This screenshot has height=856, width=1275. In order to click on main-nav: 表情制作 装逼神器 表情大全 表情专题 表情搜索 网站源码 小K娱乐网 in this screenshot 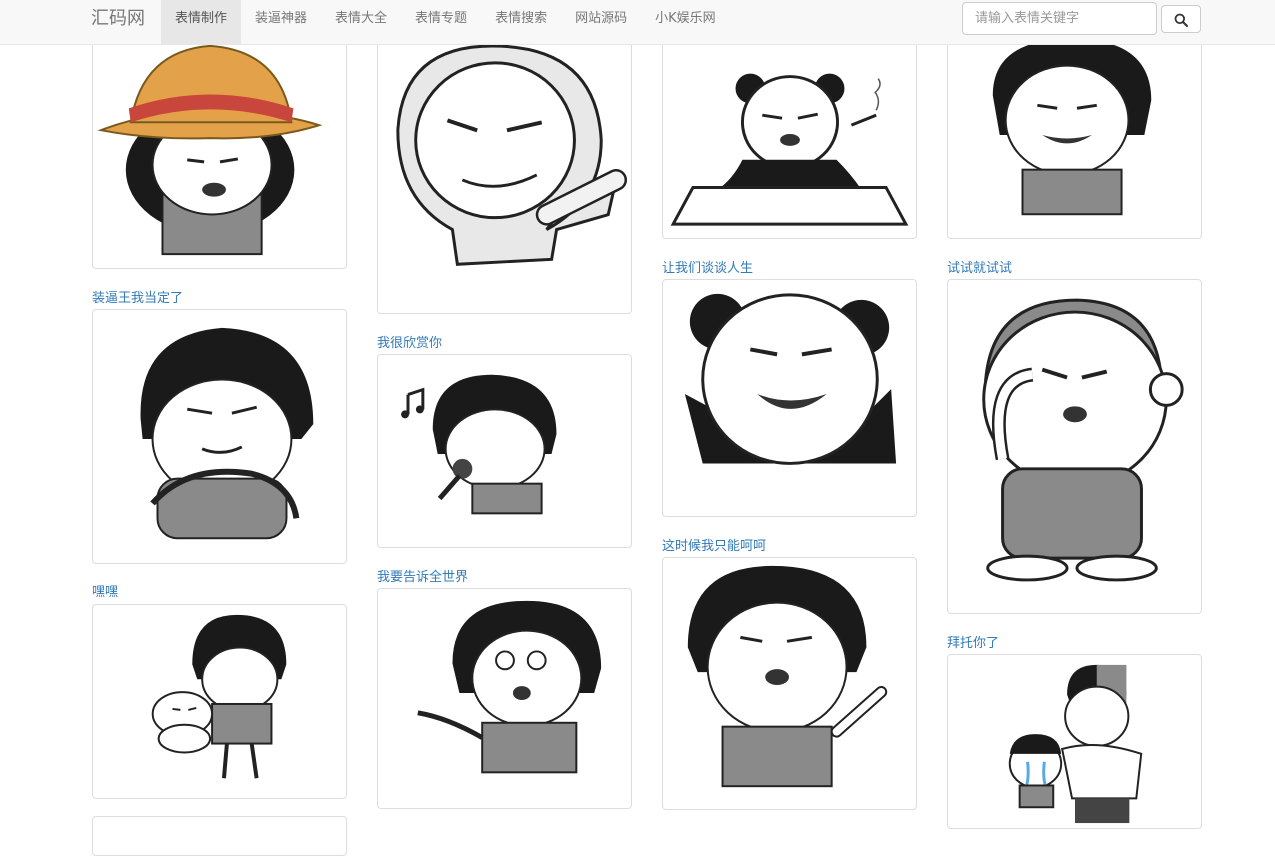, I will do `click(445, 22)`.